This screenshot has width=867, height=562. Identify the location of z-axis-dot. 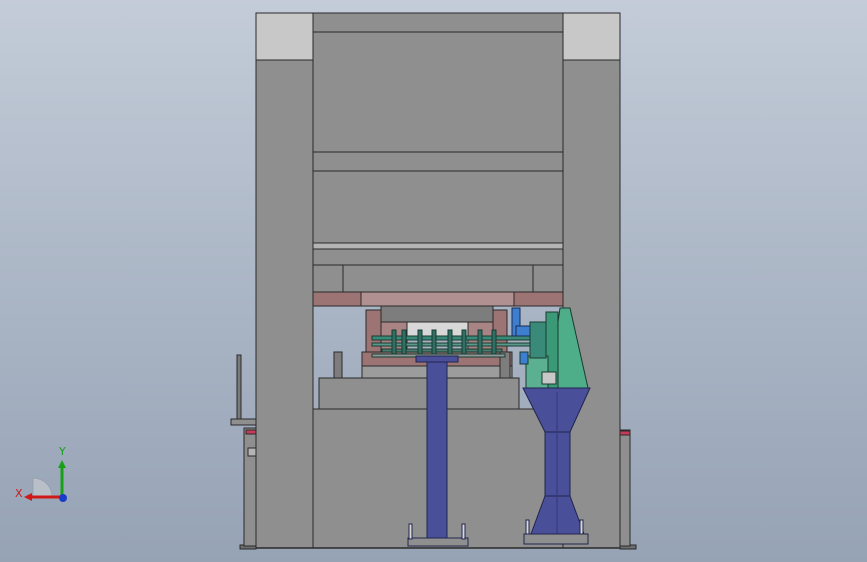
(63, 498).